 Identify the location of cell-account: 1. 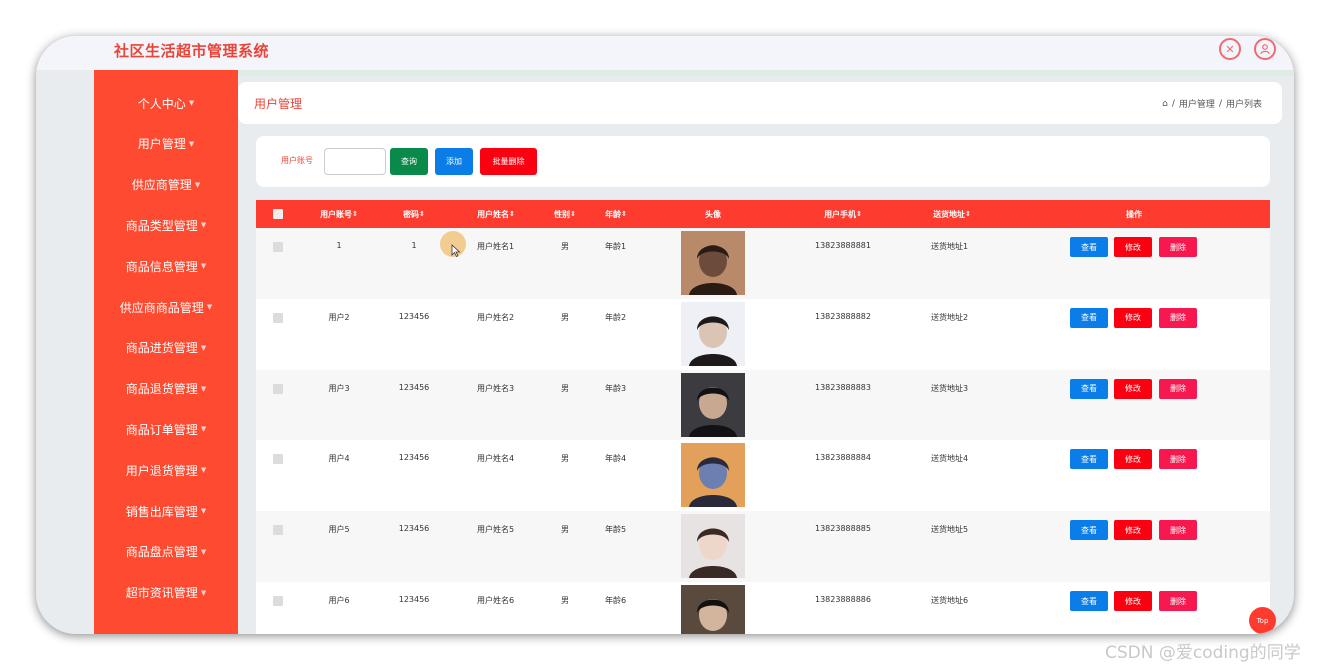
(339, 245).